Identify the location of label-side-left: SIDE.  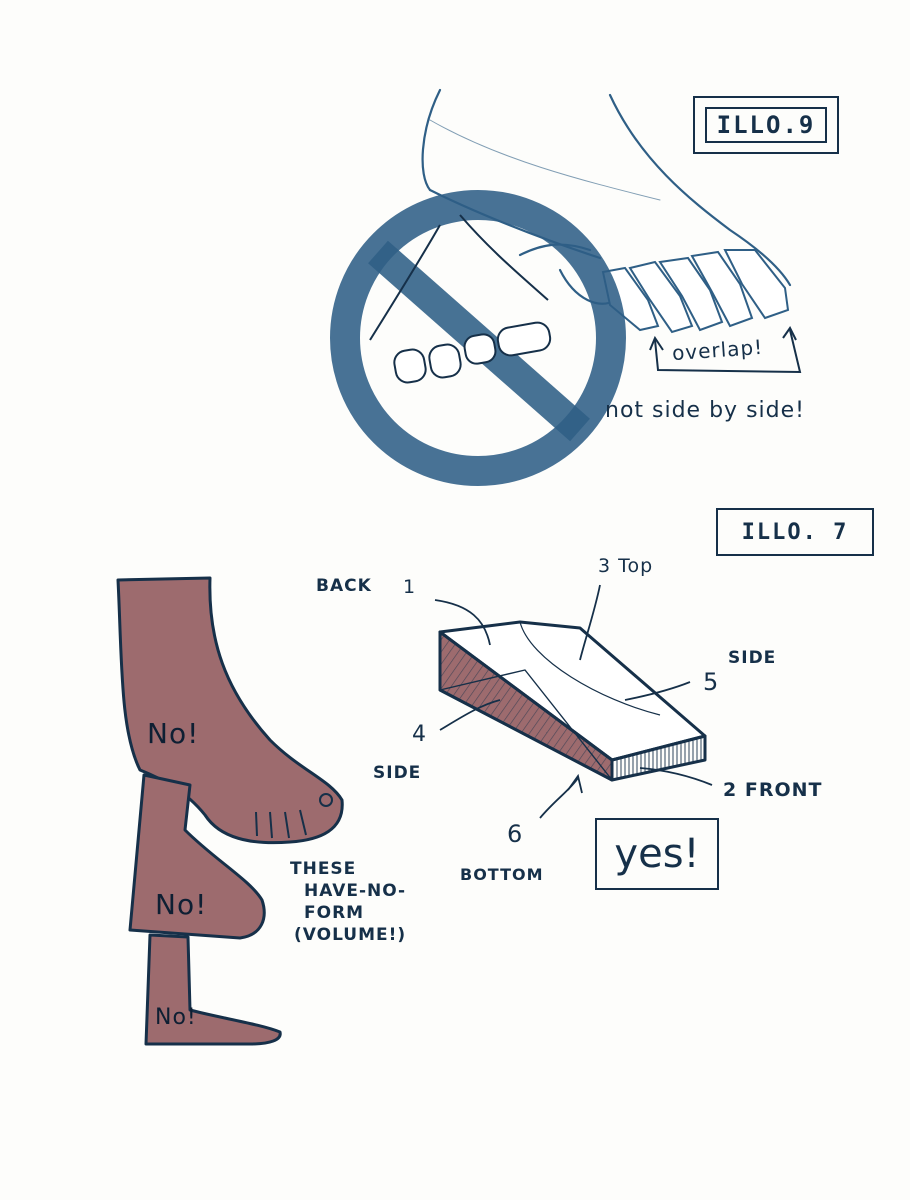
(397, 773).